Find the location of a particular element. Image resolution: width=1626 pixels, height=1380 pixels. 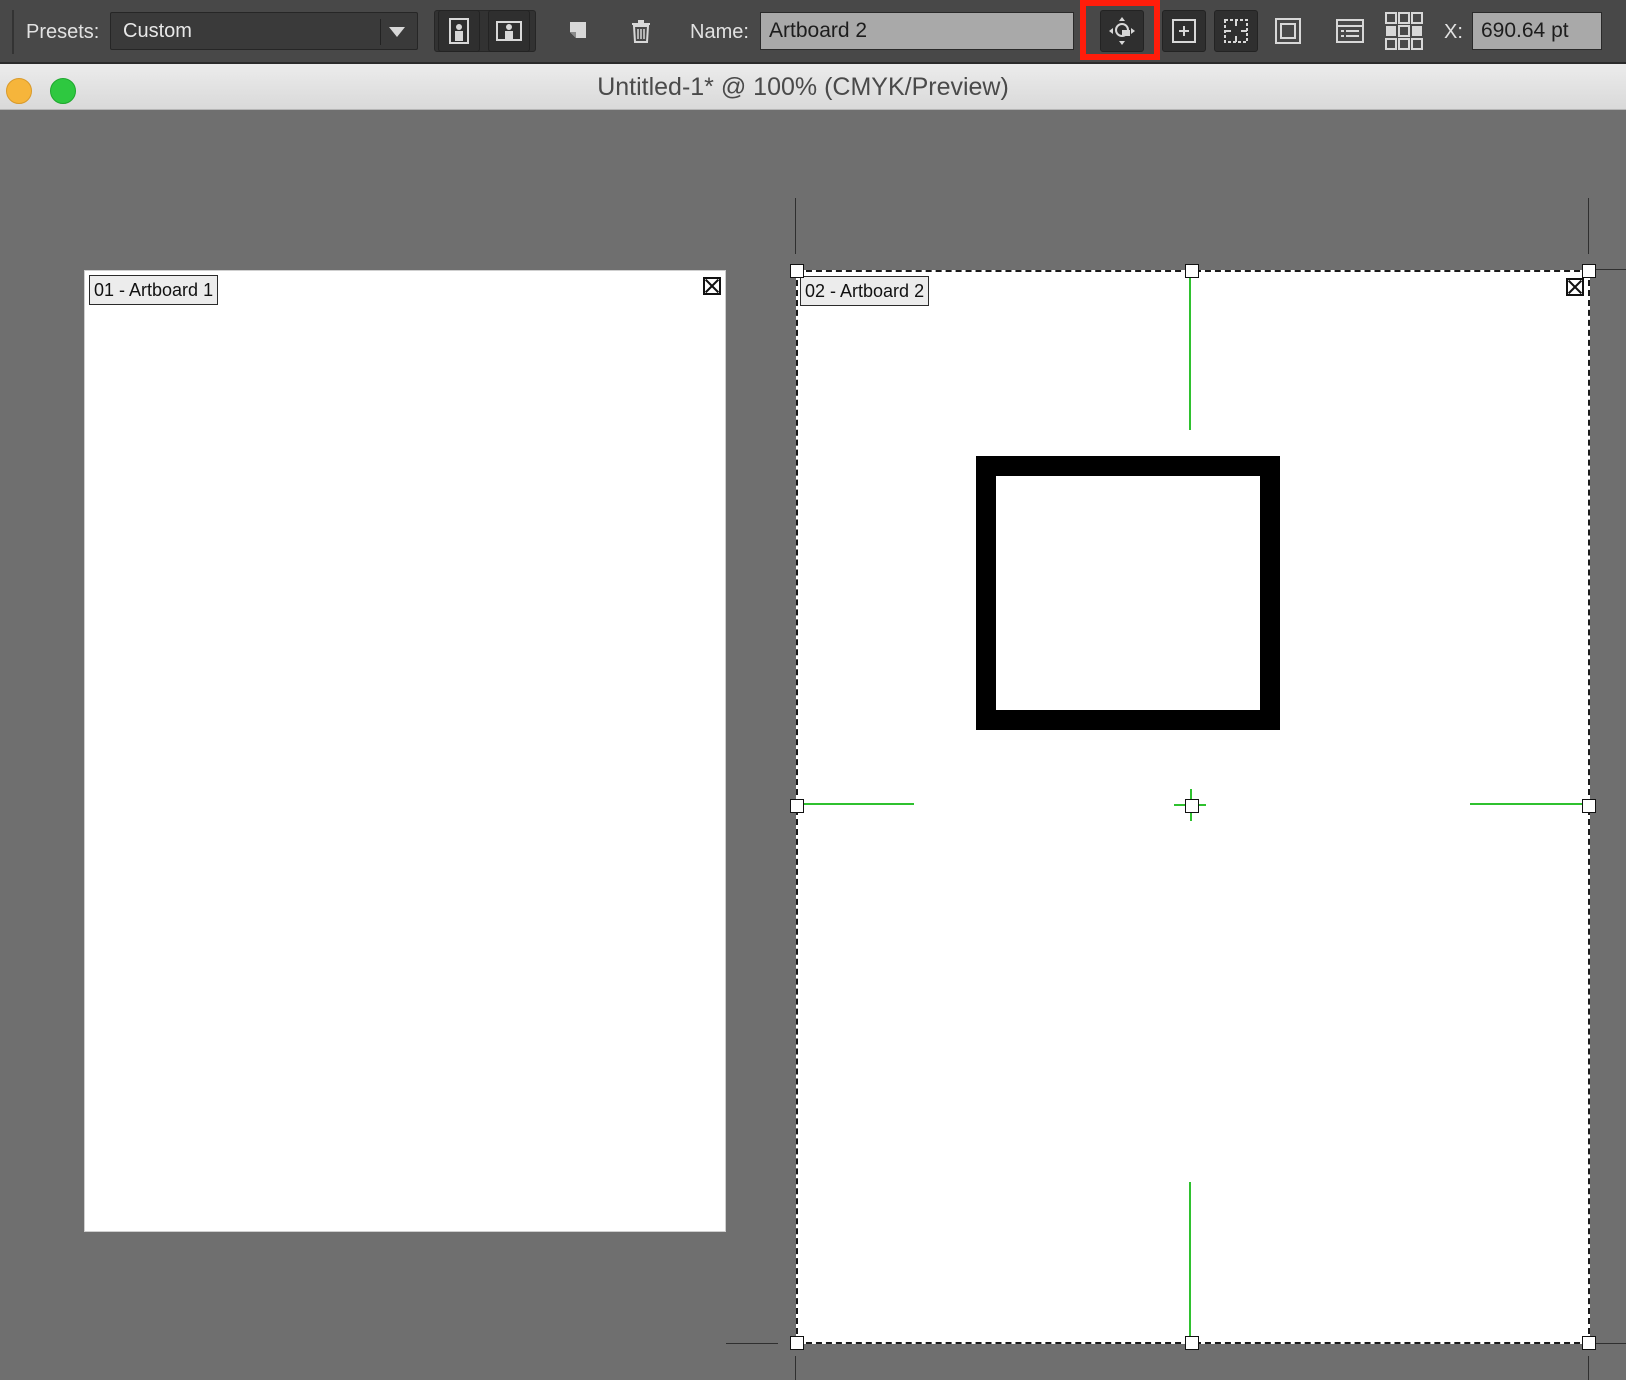

artboard-center-handle is located at coordinates (1192, 806).